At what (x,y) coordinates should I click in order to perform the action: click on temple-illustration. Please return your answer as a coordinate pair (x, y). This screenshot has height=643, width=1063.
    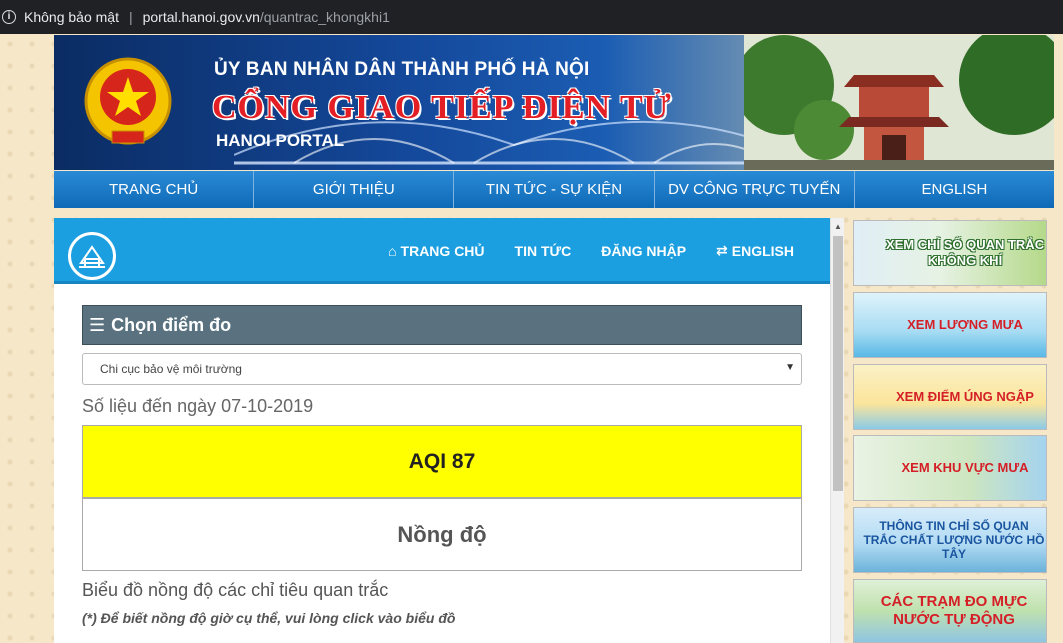
    Looking at the image, I should click on (899, 102).